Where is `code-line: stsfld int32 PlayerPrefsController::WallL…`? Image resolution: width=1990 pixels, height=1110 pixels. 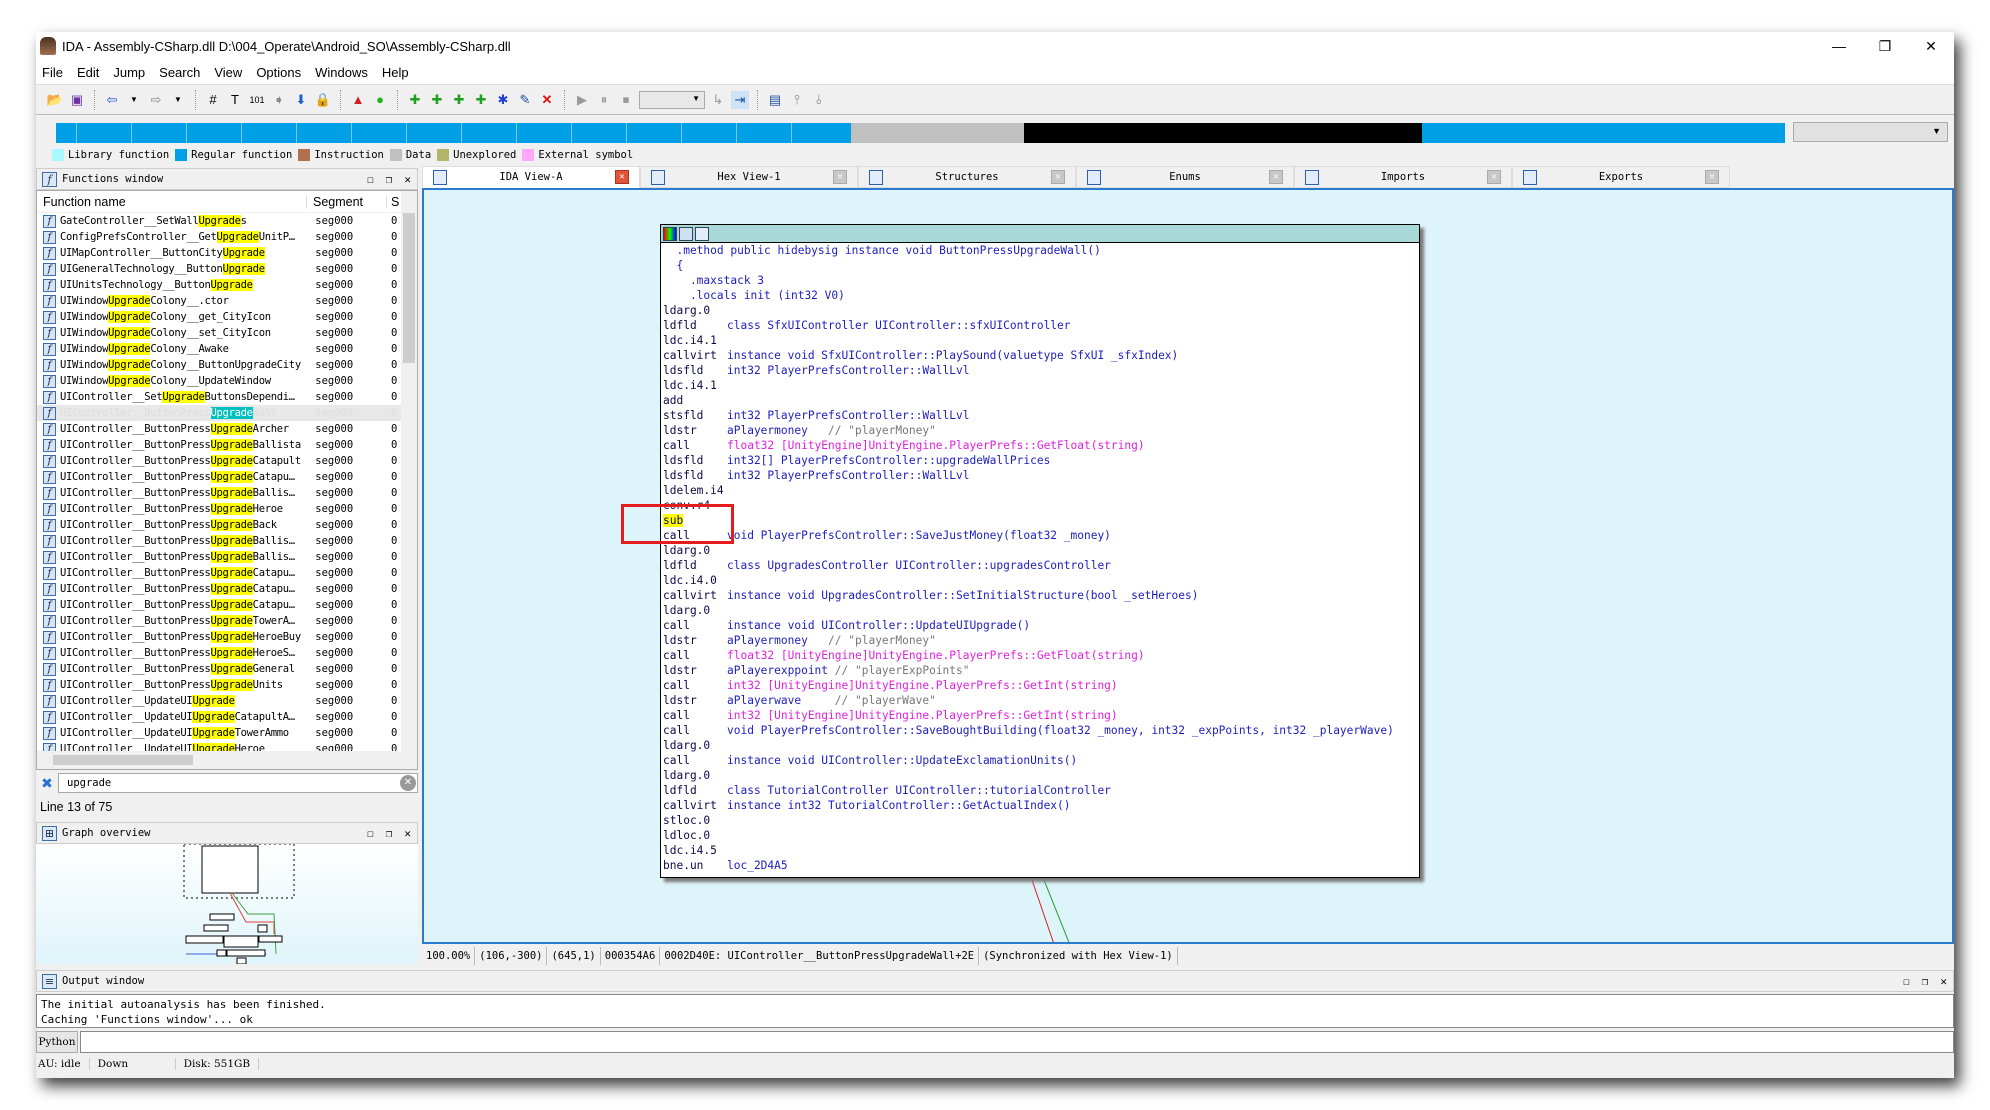
code-line: stsfld int32 PlayerPrefsController::WallL… is located at coordinates (1041, 415).